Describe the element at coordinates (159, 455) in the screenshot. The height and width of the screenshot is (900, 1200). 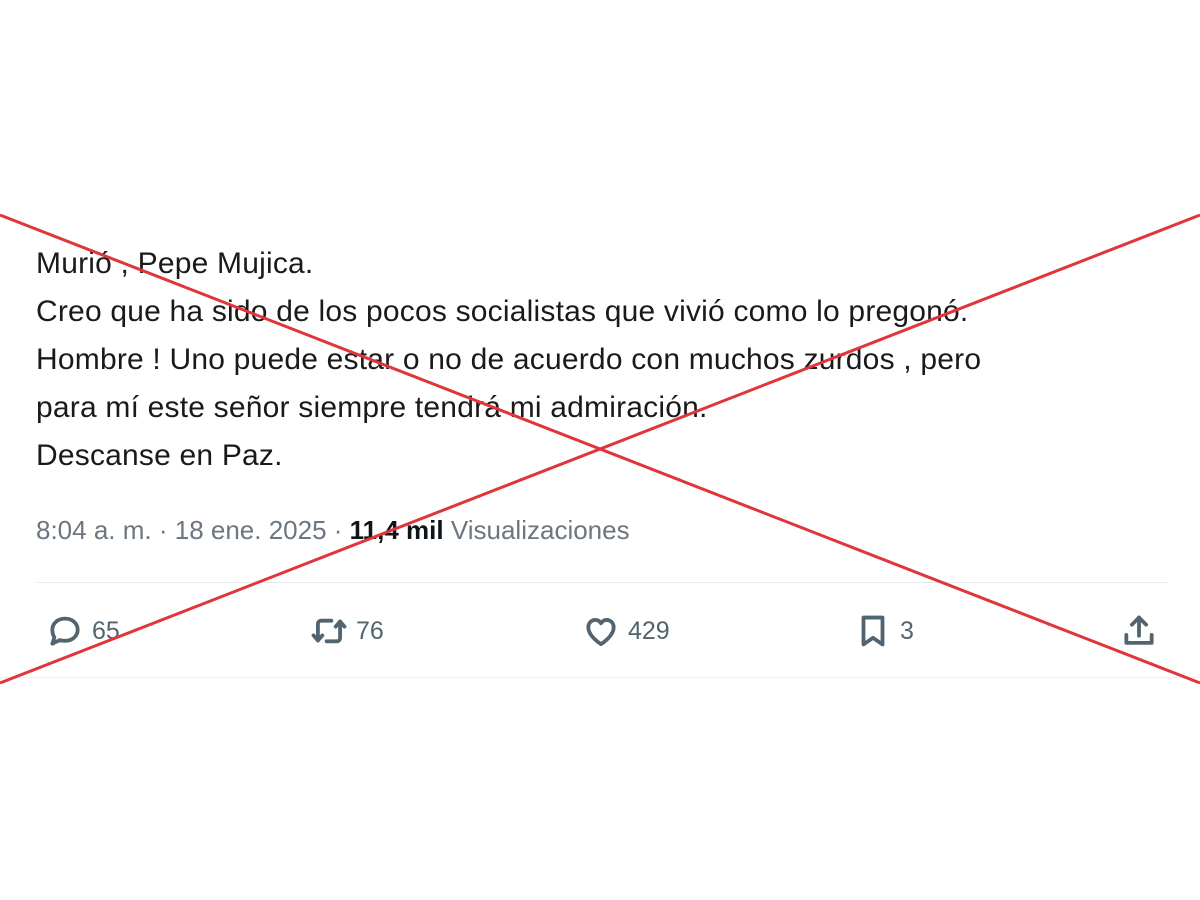
I see `tweet-text-line: Descanse en Paz.` at that location.